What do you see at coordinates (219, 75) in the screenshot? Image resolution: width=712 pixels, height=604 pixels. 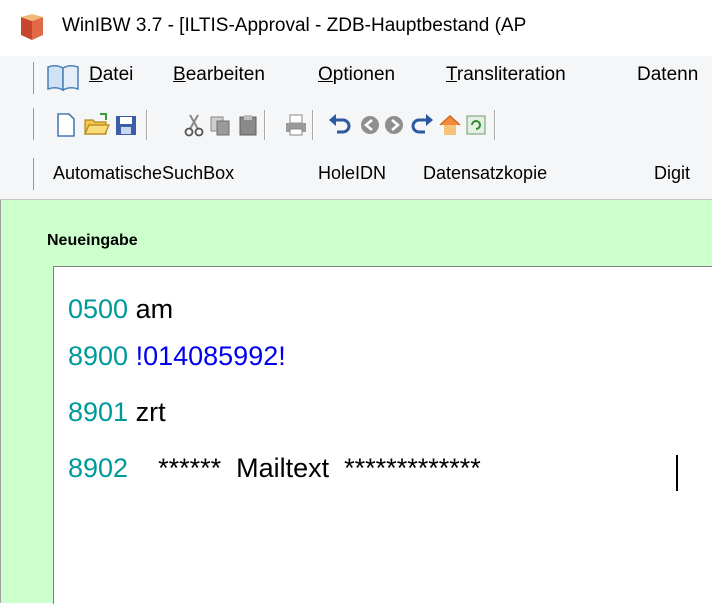 I see `menu-bearbeiten: Bearbeiten` at bounding box center [219, 75].